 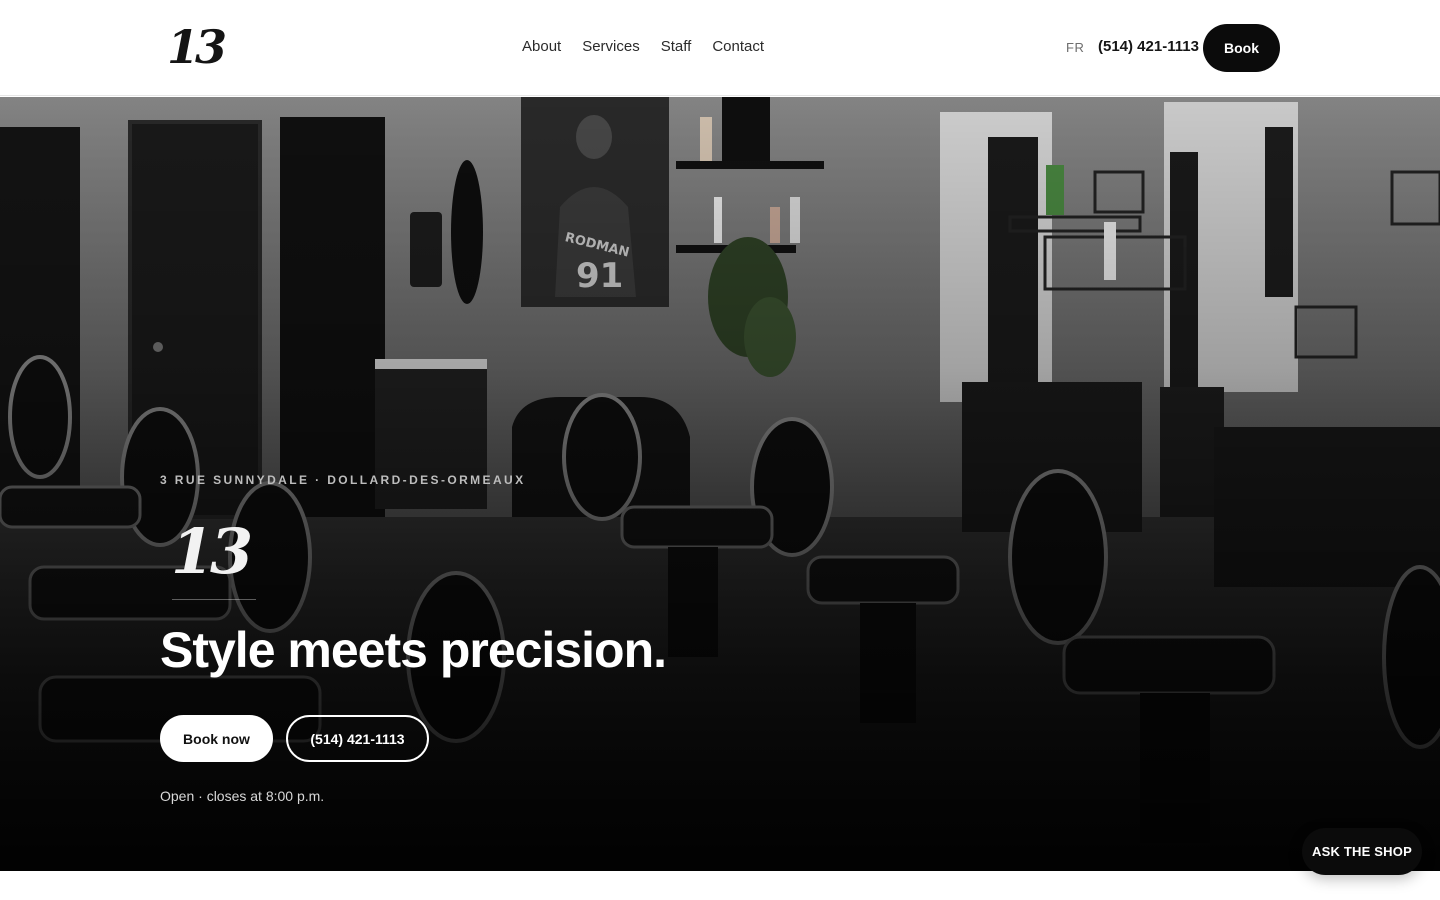 What do you see at coordinates (653, 46) in the screenshot?
I see `main-nav: About Services Staff Contact` at bounding box center [653, 46].